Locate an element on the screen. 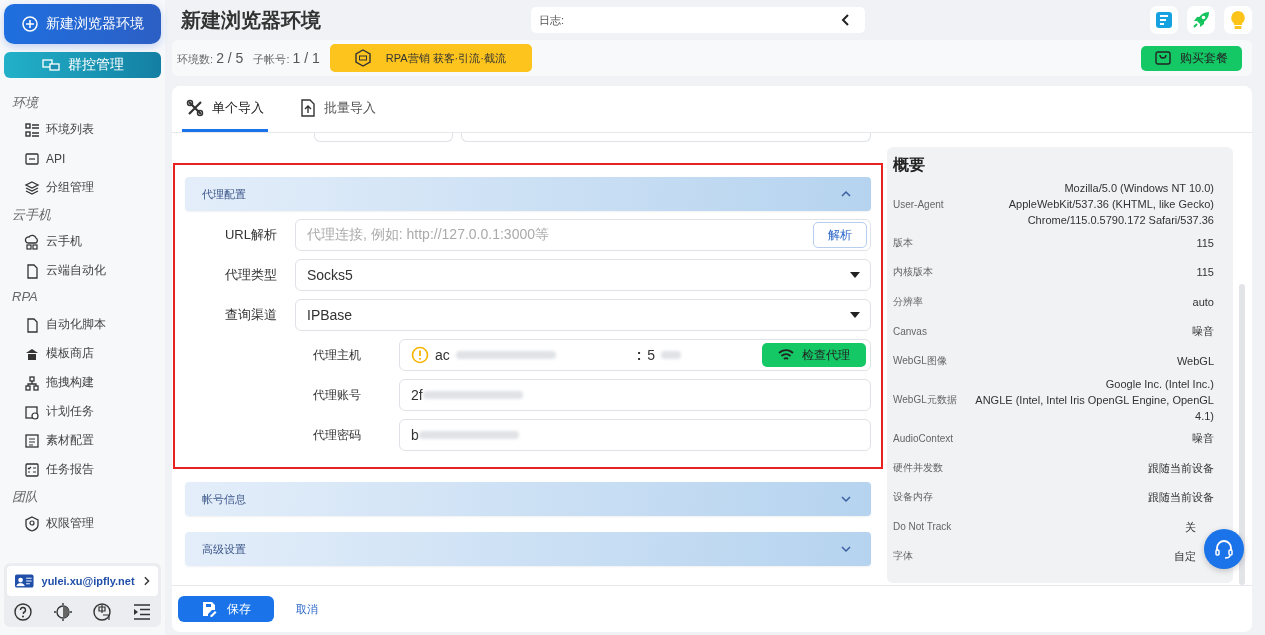 The width and height of the screenshot is (1265, 635). field-label: 代理主机 is located at coordinates (337, 355).